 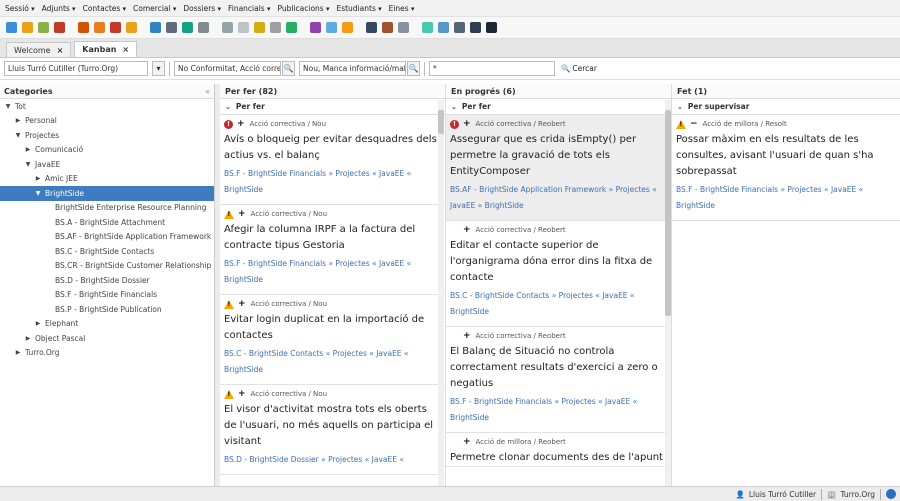 I want to click on collapse-icon: «, so click(x=207, y=91).